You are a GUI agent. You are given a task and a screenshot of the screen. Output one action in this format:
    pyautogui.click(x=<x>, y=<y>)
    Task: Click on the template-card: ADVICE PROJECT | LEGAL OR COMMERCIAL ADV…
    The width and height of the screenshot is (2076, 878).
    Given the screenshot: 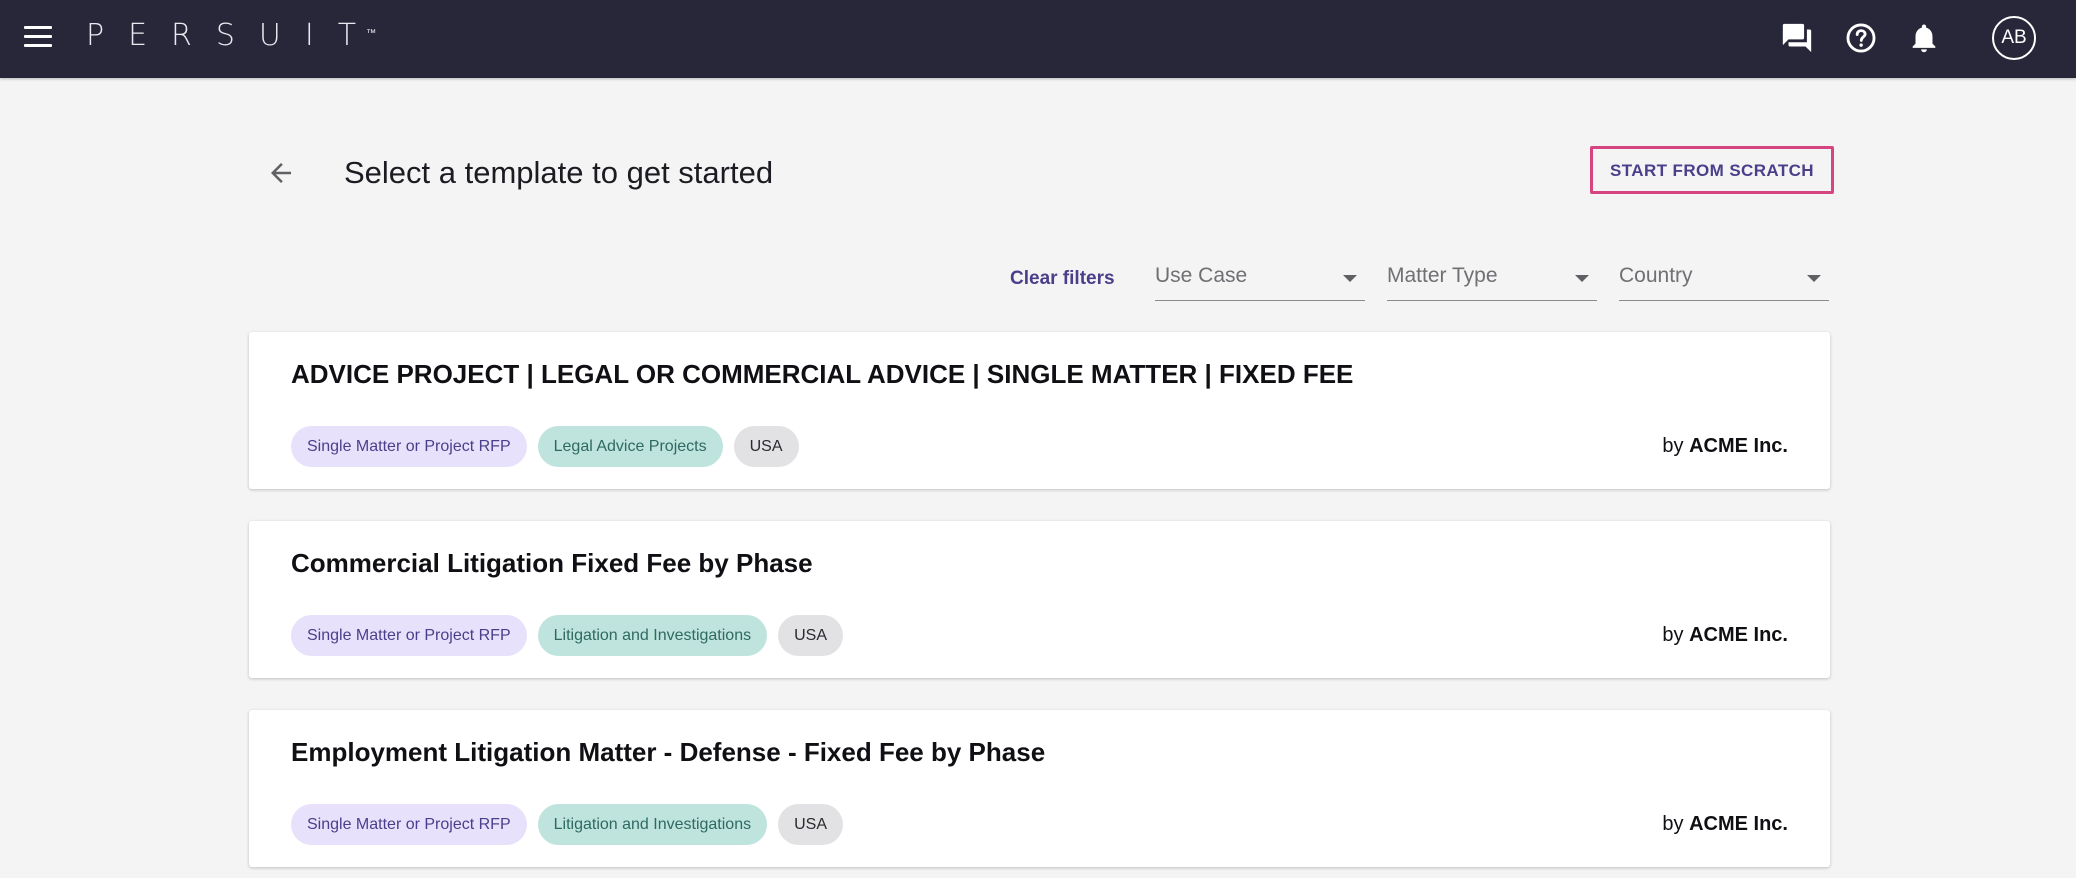 What is the action you would take?
    pyautogui.click(x=1039, y=410)
    